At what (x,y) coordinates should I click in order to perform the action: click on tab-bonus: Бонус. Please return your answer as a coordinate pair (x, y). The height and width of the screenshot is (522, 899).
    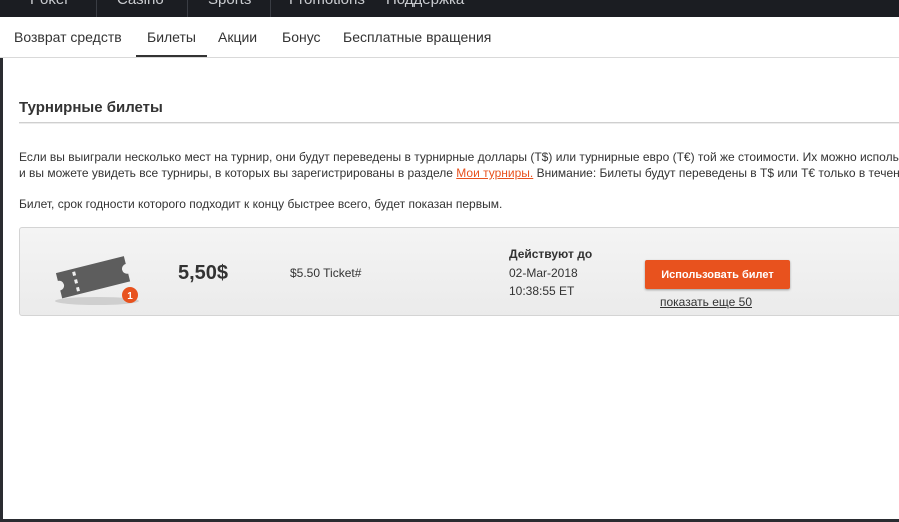
    Looking at the image, I should click on (301, 37).